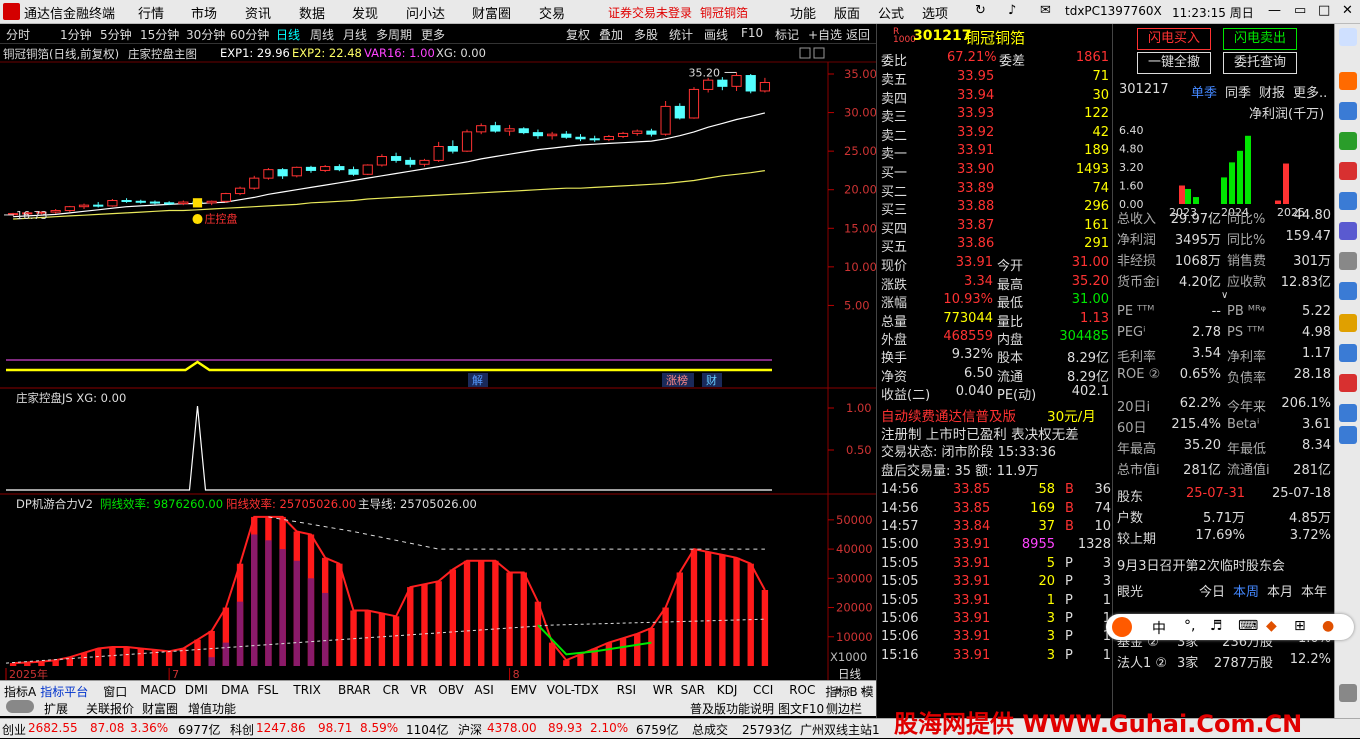 Image resolution: width=1360 pixels, height=739 pixels. I want to click on tool-grid-icon, so click(1348, 261).